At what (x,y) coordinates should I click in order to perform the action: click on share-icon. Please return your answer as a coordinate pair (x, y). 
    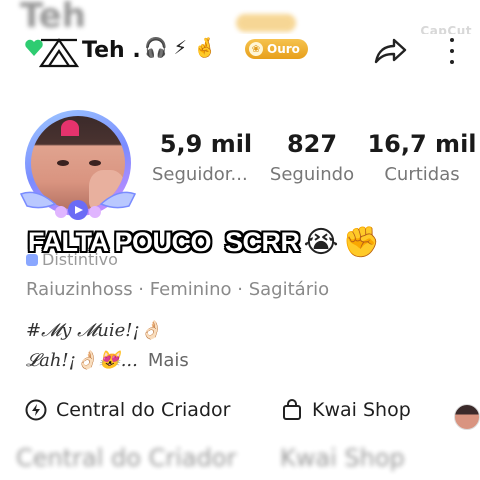
    Looking at the image, I should click on (390, 52).